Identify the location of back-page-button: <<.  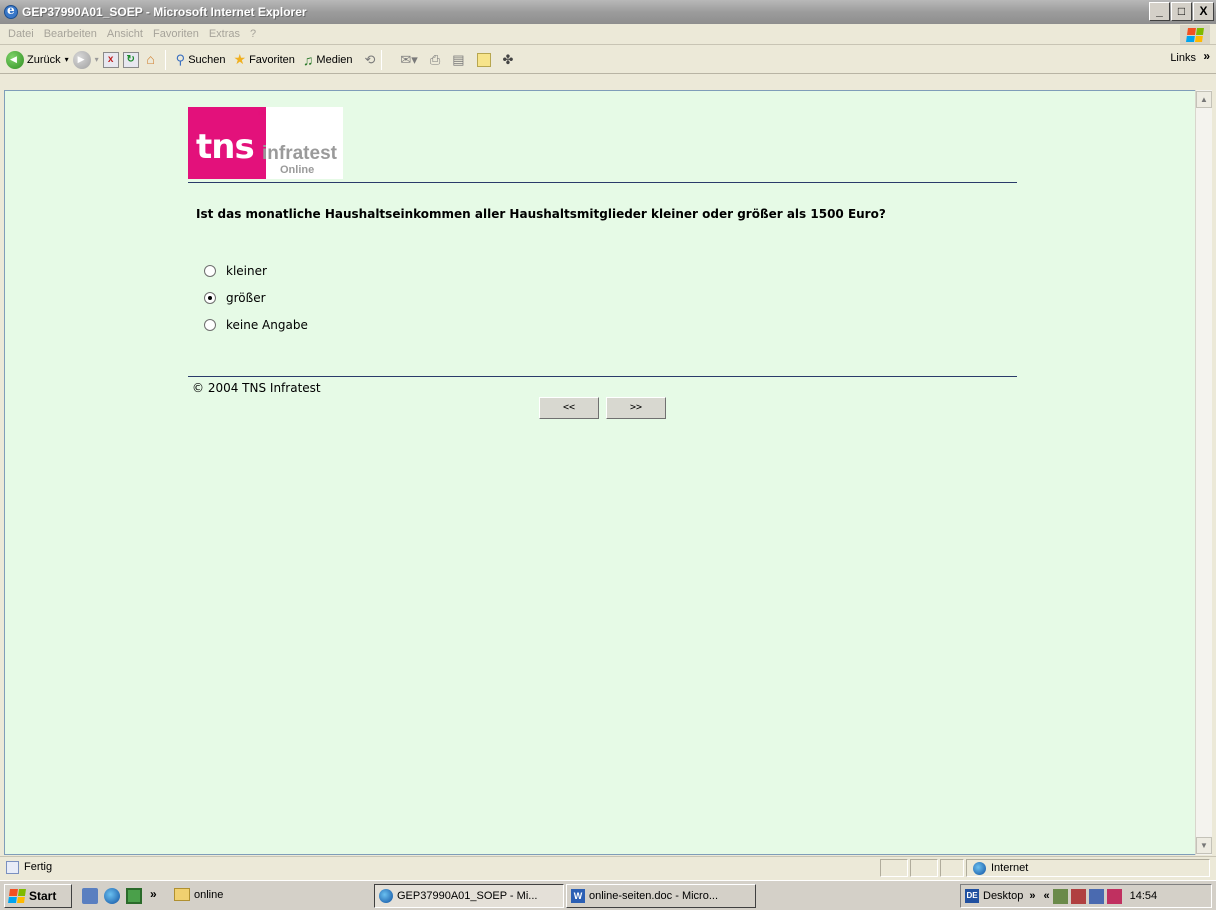
(569, 408).